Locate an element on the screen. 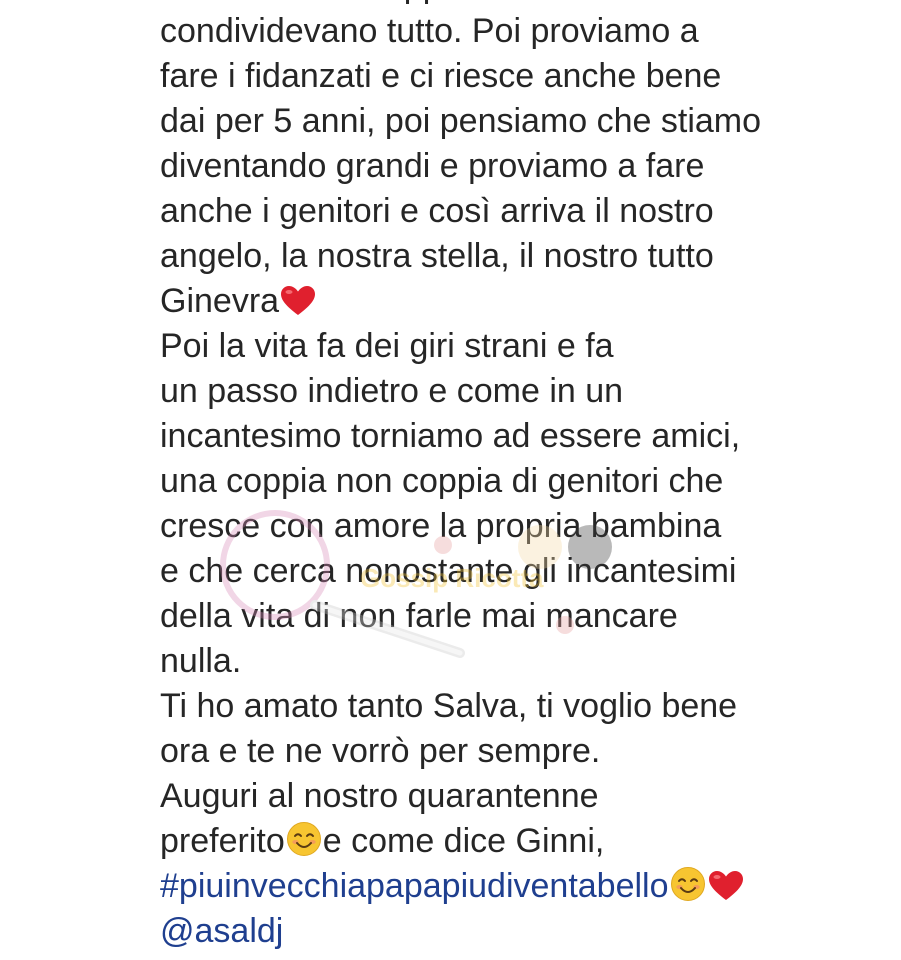  caption-line: nulla. is located at coordinates (201, 661).